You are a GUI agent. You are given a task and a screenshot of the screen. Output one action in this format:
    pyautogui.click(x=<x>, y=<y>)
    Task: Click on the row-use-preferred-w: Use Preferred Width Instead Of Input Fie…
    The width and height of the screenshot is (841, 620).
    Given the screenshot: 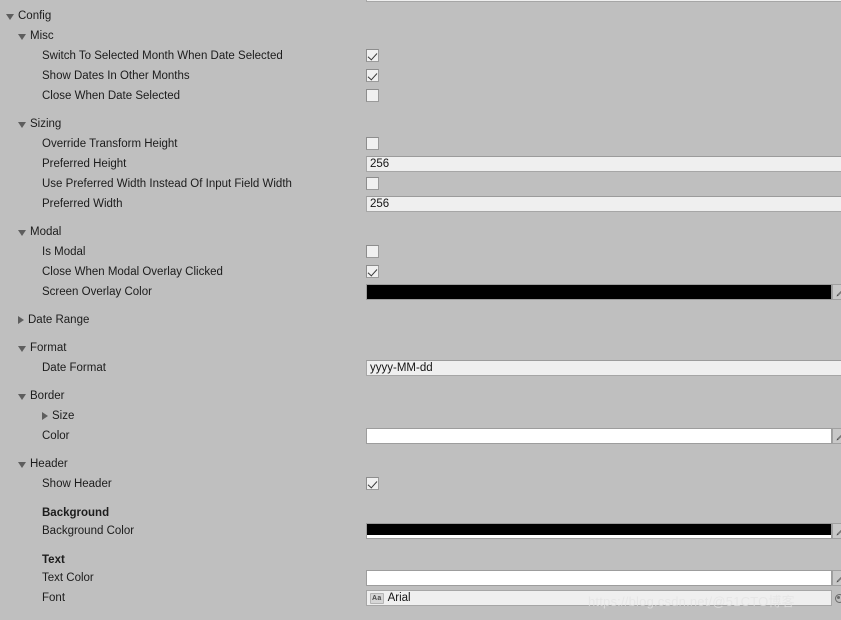 What is the action you would take?
    pyautogui.click(x=420, y=184)
    